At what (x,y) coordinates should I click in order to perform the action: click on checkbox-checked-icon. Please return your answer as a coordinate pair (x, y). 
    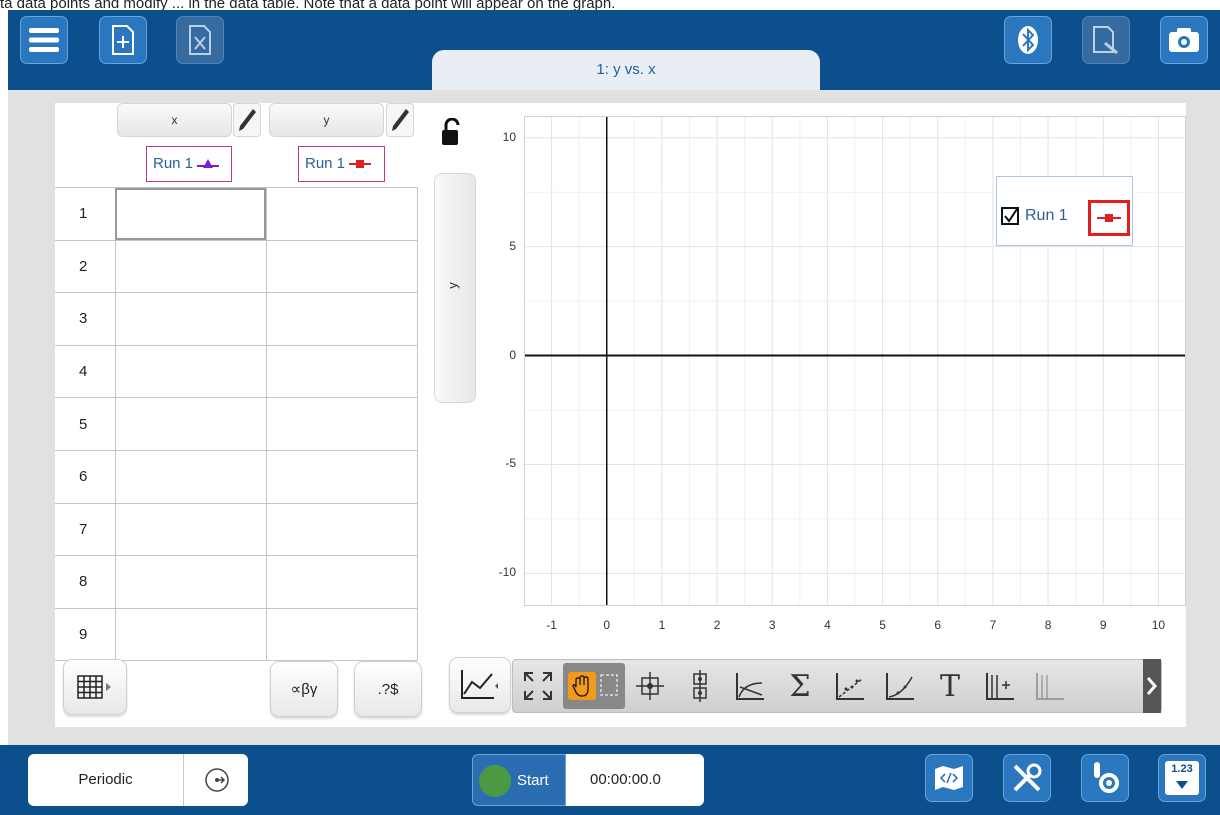
    Looking at the image, I should click on (1010, 216).